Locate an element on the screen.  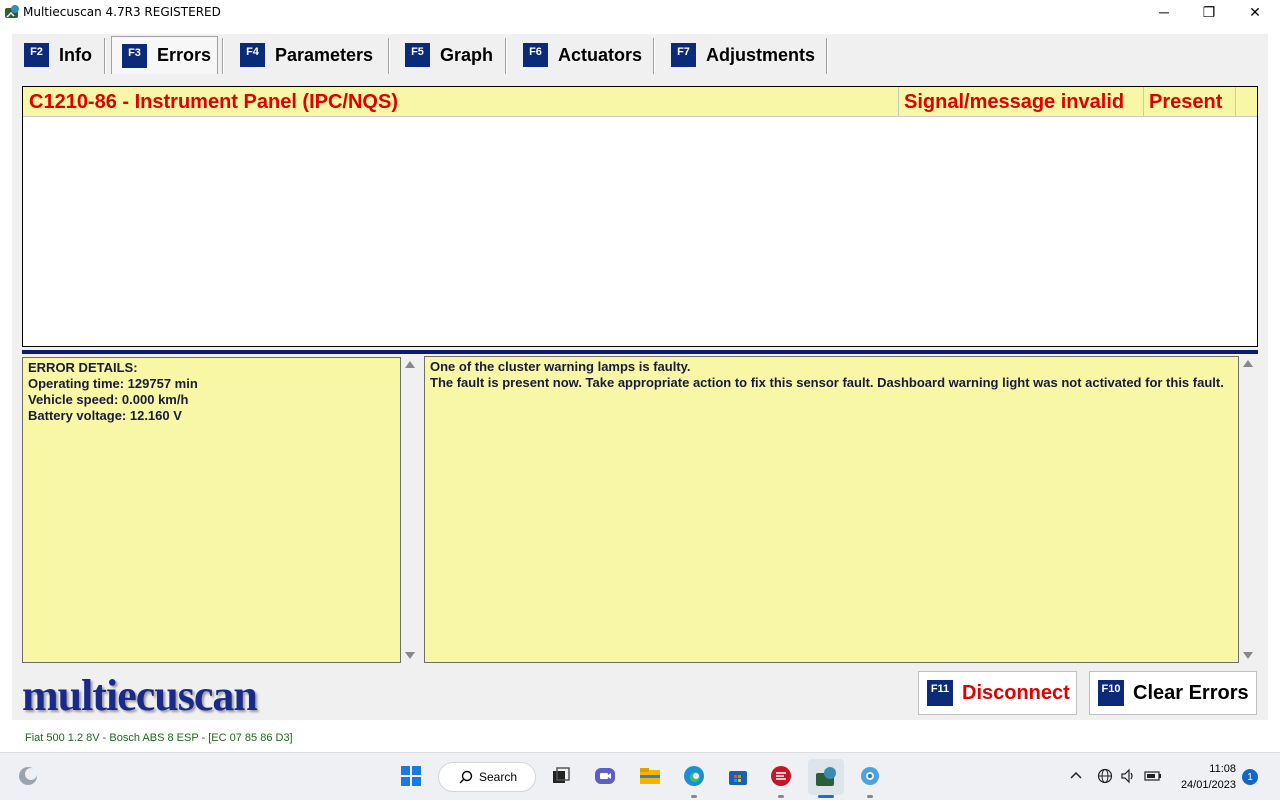
tab-errors: F3 Errors is located at coordinates (164, 55).